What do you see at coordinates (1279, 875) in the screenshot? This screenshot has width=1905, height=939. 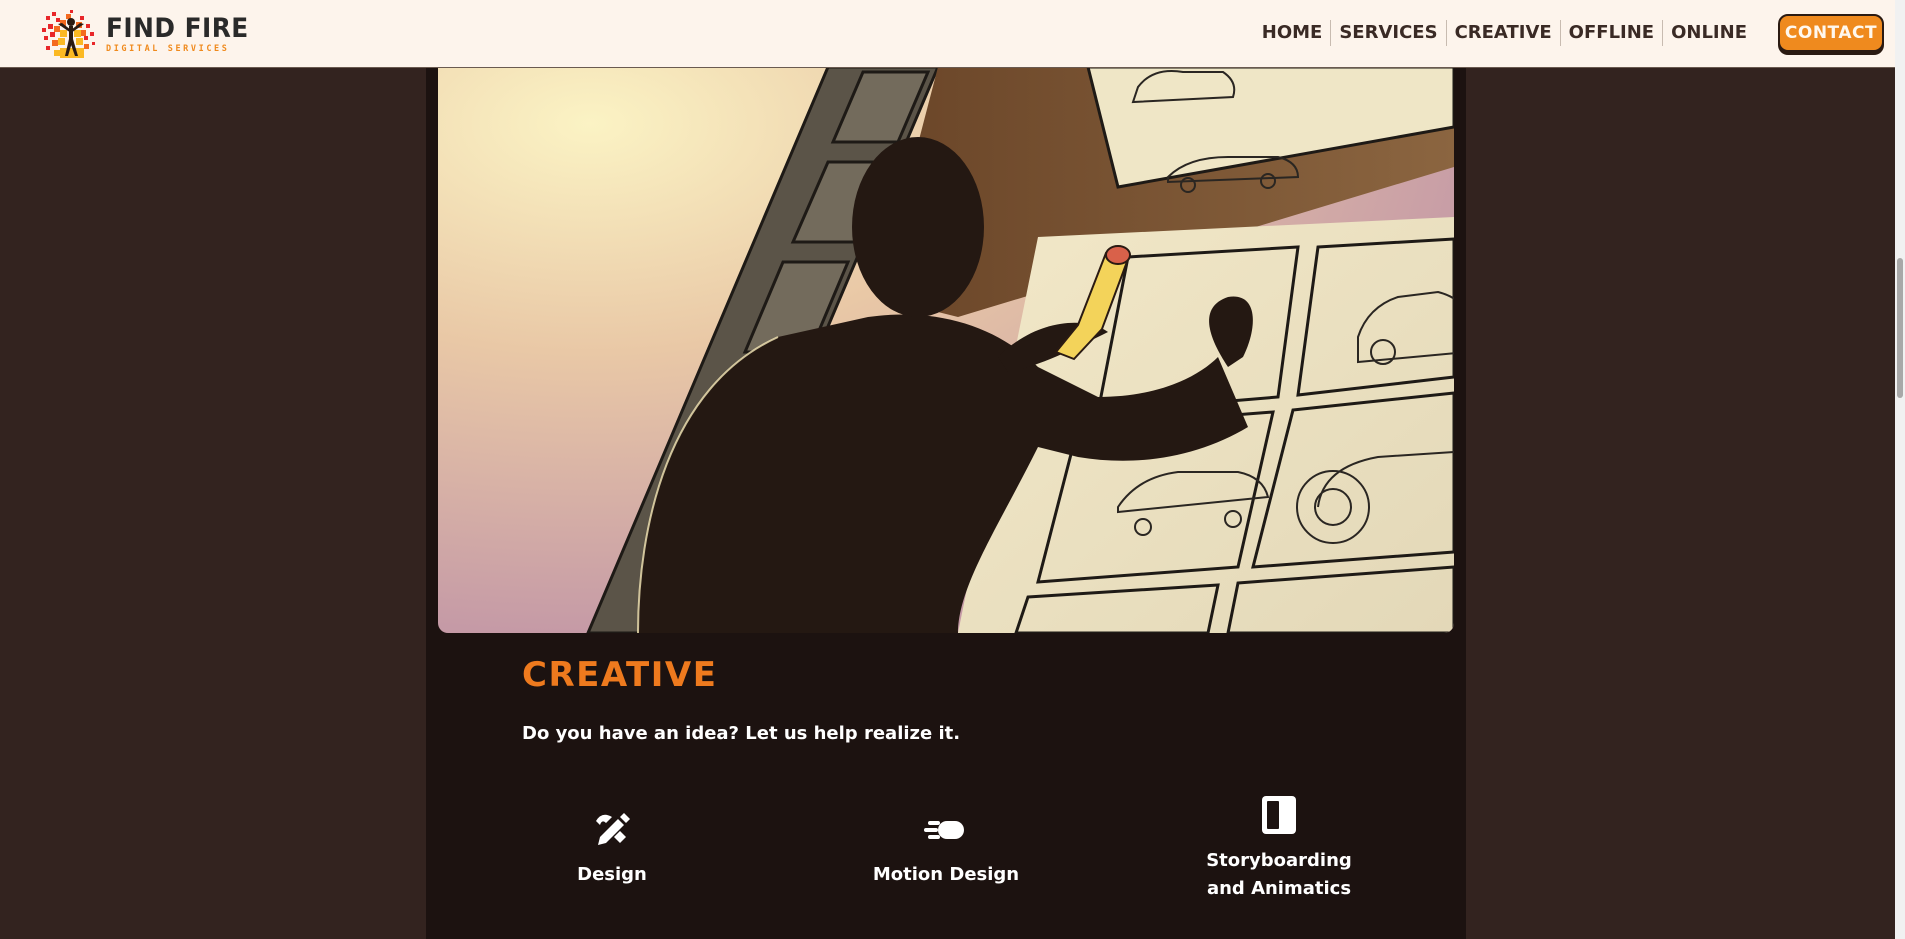 I see `service-storyboarding-label: Storyboarding and Animatics` at bounding box center [1279, 875].